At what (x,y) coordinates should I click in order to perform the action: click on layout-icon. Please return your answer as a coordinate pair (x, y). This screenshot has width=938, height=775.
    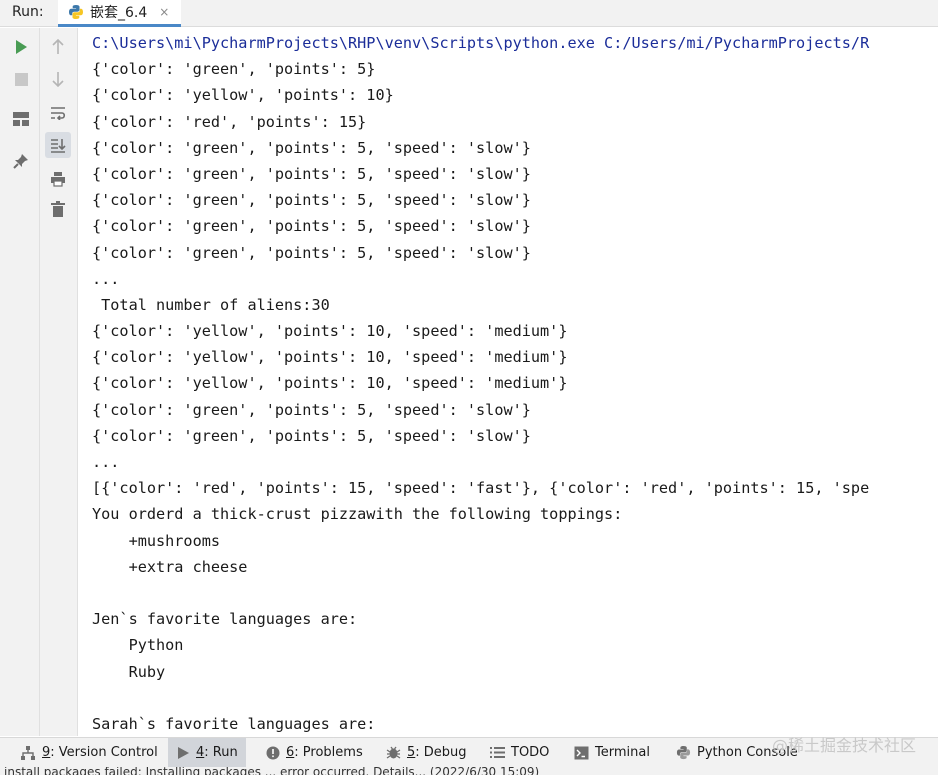
    Looking at the image, I should click on (21, 119).